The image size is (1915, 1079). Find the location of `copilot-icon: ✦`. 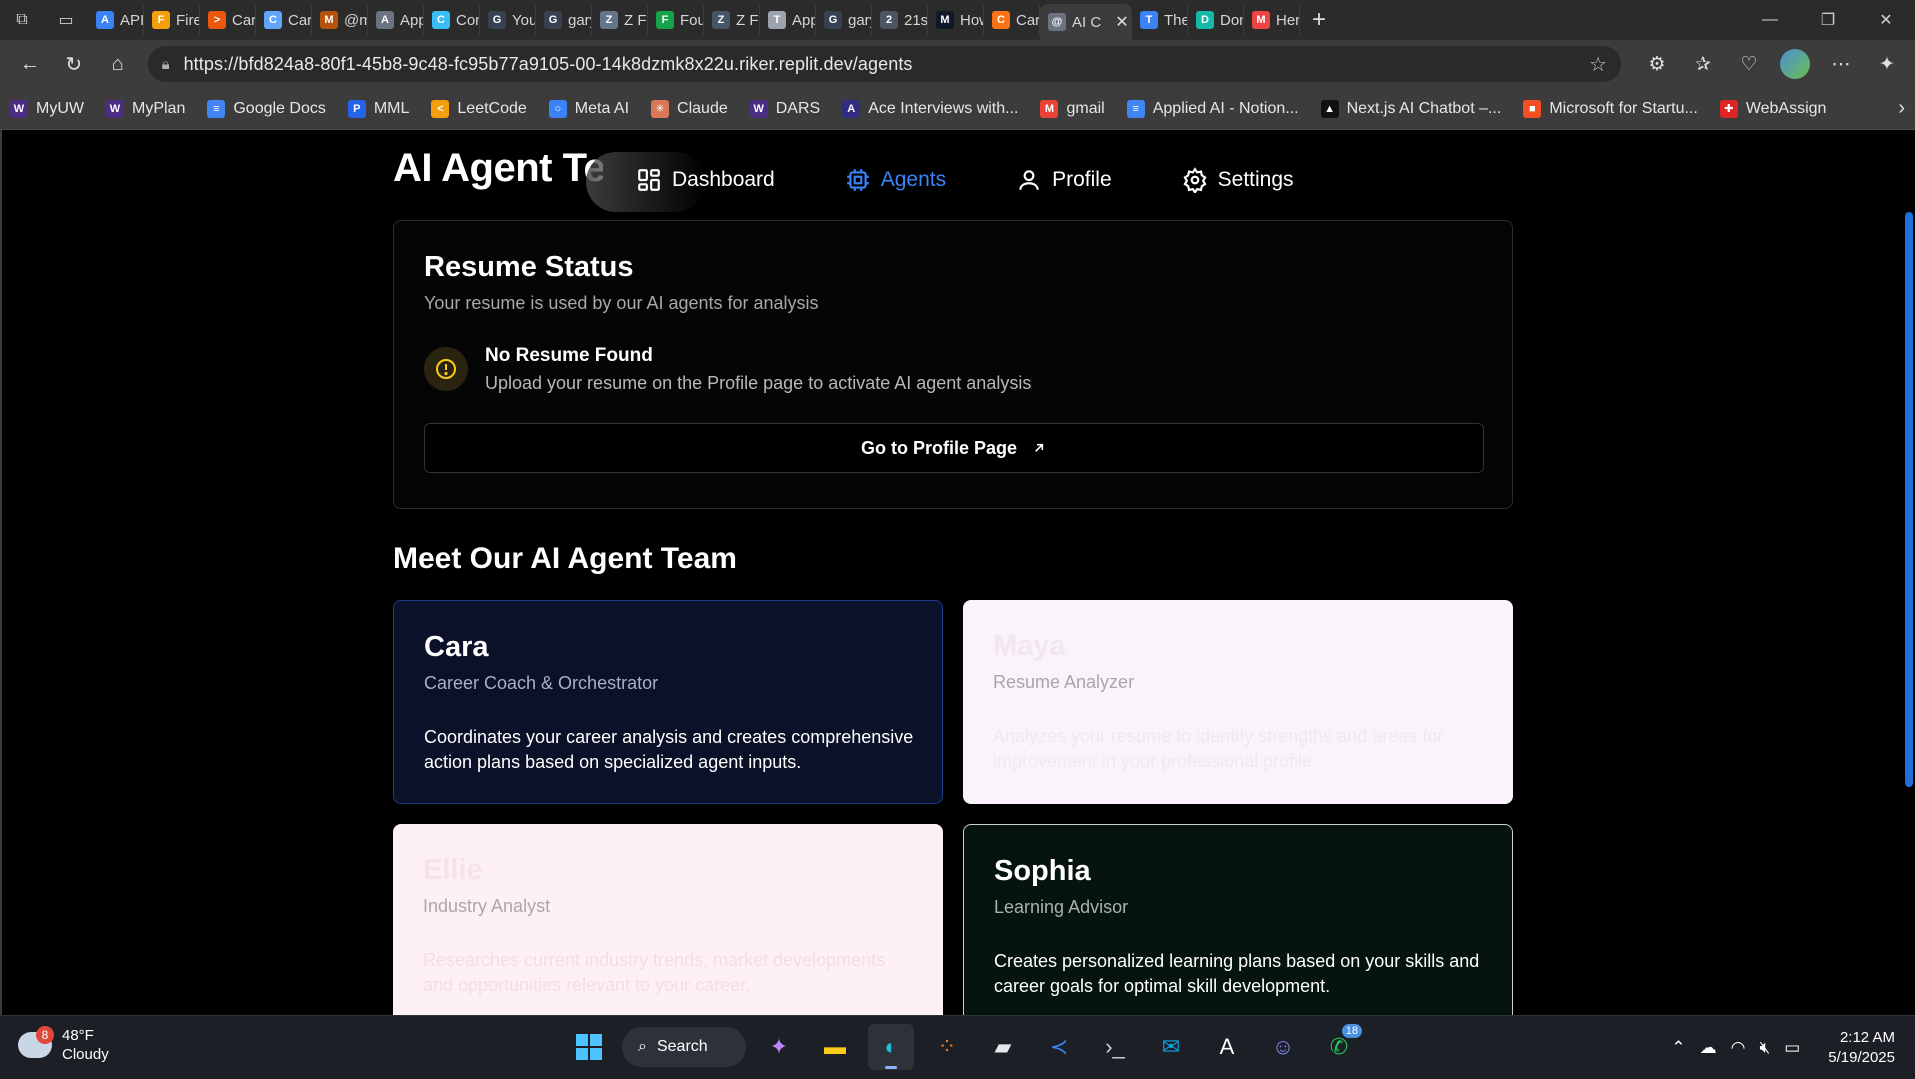

copilot-icon: ✦ is located at coordinates (1887, 64).